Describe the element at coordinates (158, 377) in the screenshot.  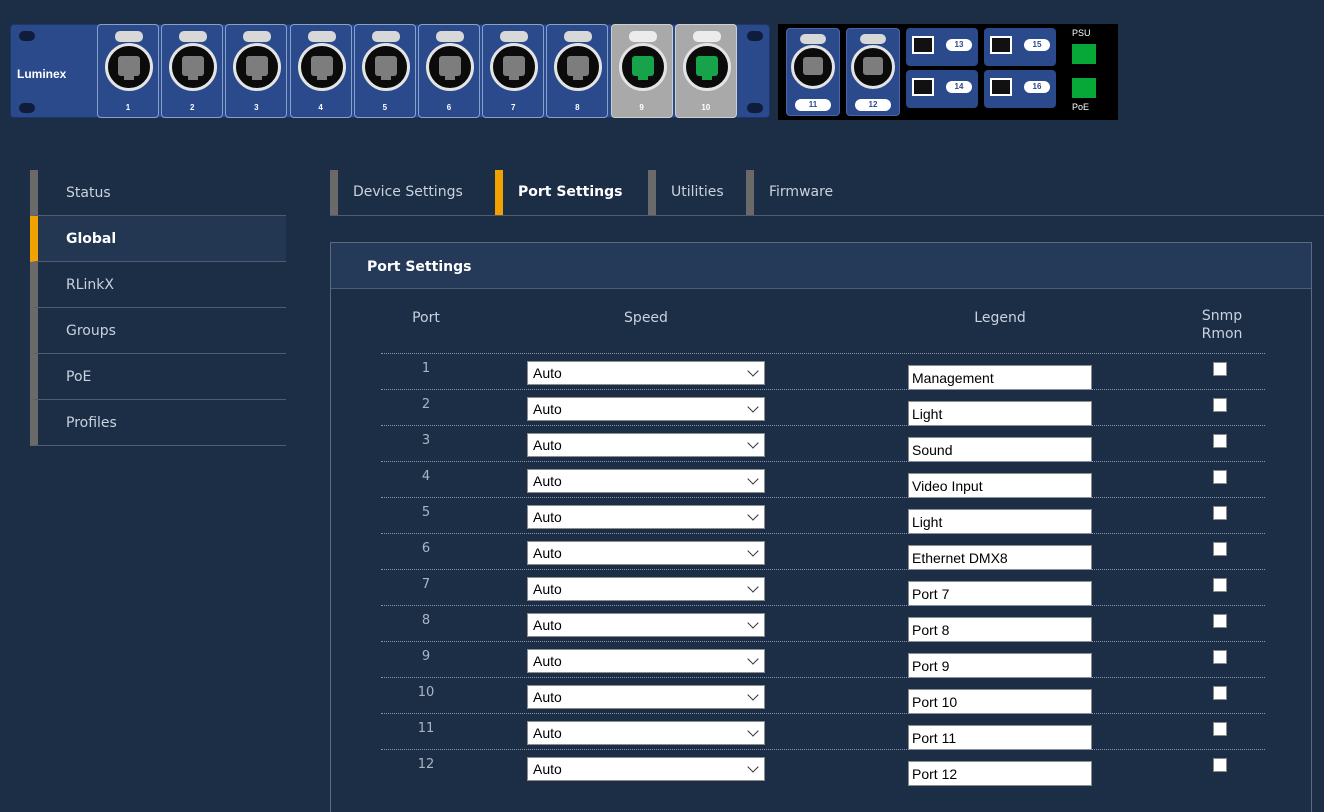
I see `sidebar-item-poe: PoE` at that location.